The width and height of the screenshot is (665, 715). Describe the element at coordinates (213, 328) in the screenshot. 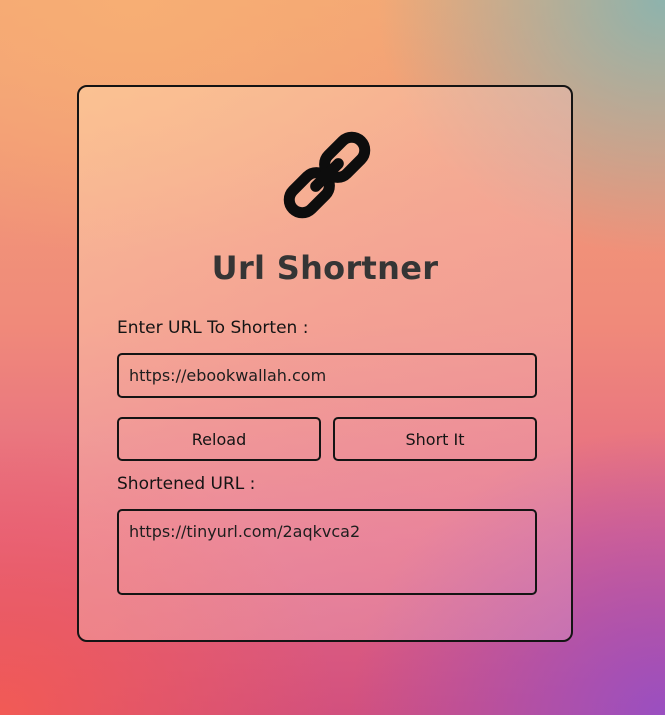

I see `url-input-label: Enter URL To Shorten :` at that location.